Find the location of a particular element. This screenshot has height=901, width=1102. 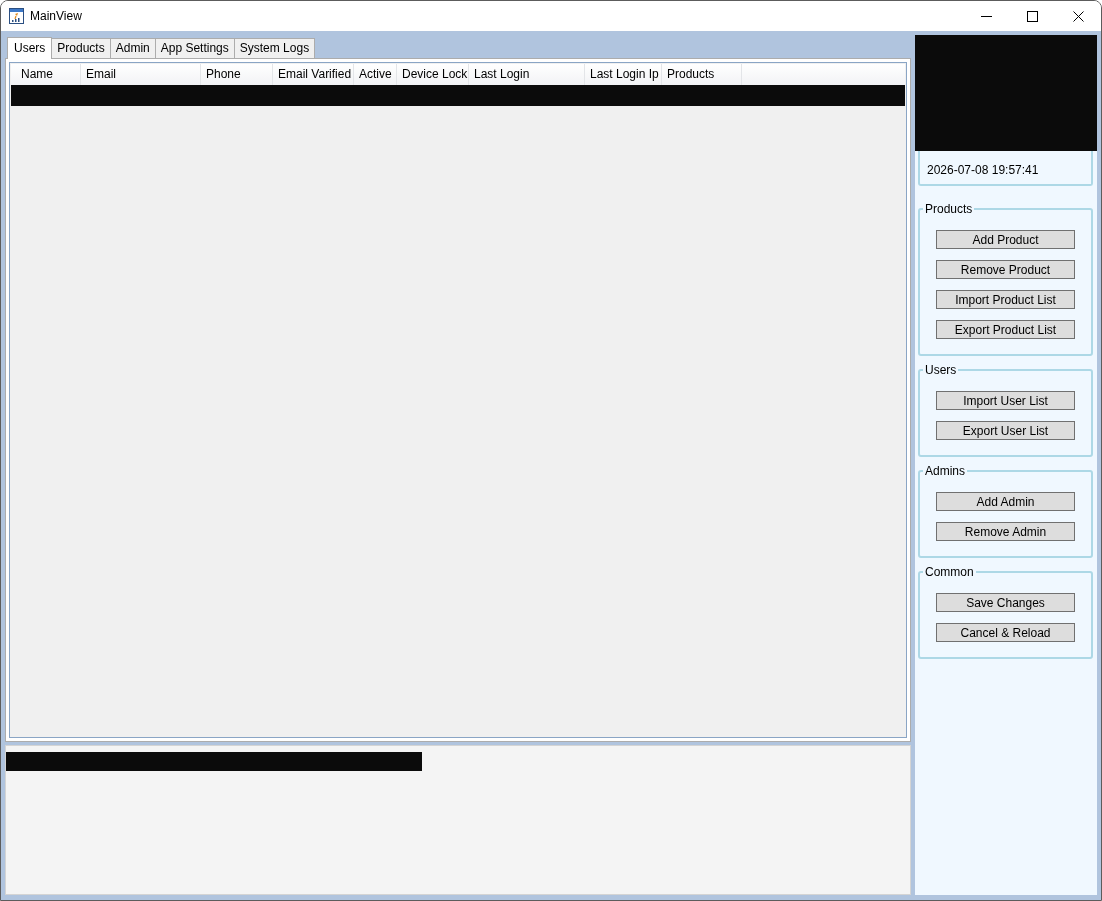

group-title: Products is located at coordinates (949, 209).